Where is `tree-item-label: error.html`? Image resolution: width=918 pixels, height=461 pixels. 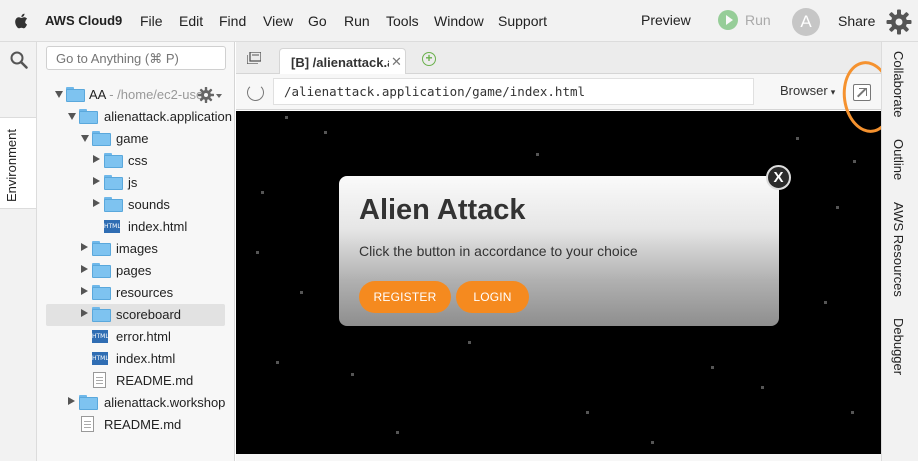
tree-item-label: error.html is located at coordinates (143, 336).